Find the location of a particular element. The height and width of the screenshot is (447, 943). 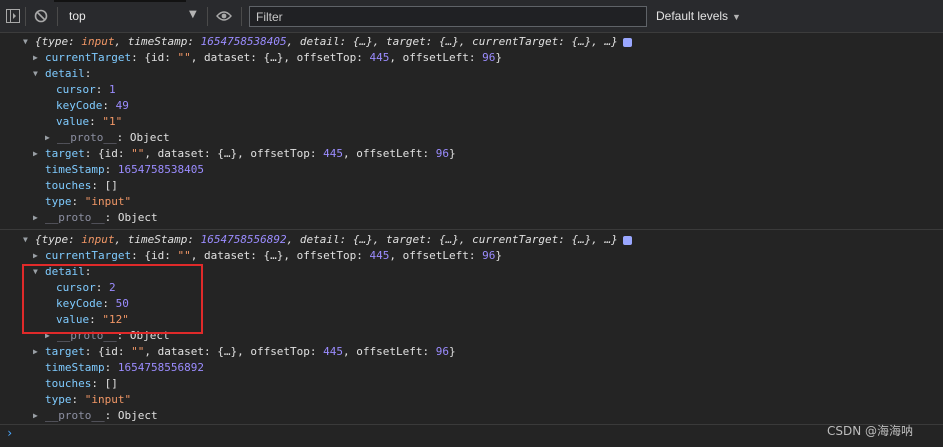

timestamp-value: 1654758538405 is located at coordinates (160, 169).